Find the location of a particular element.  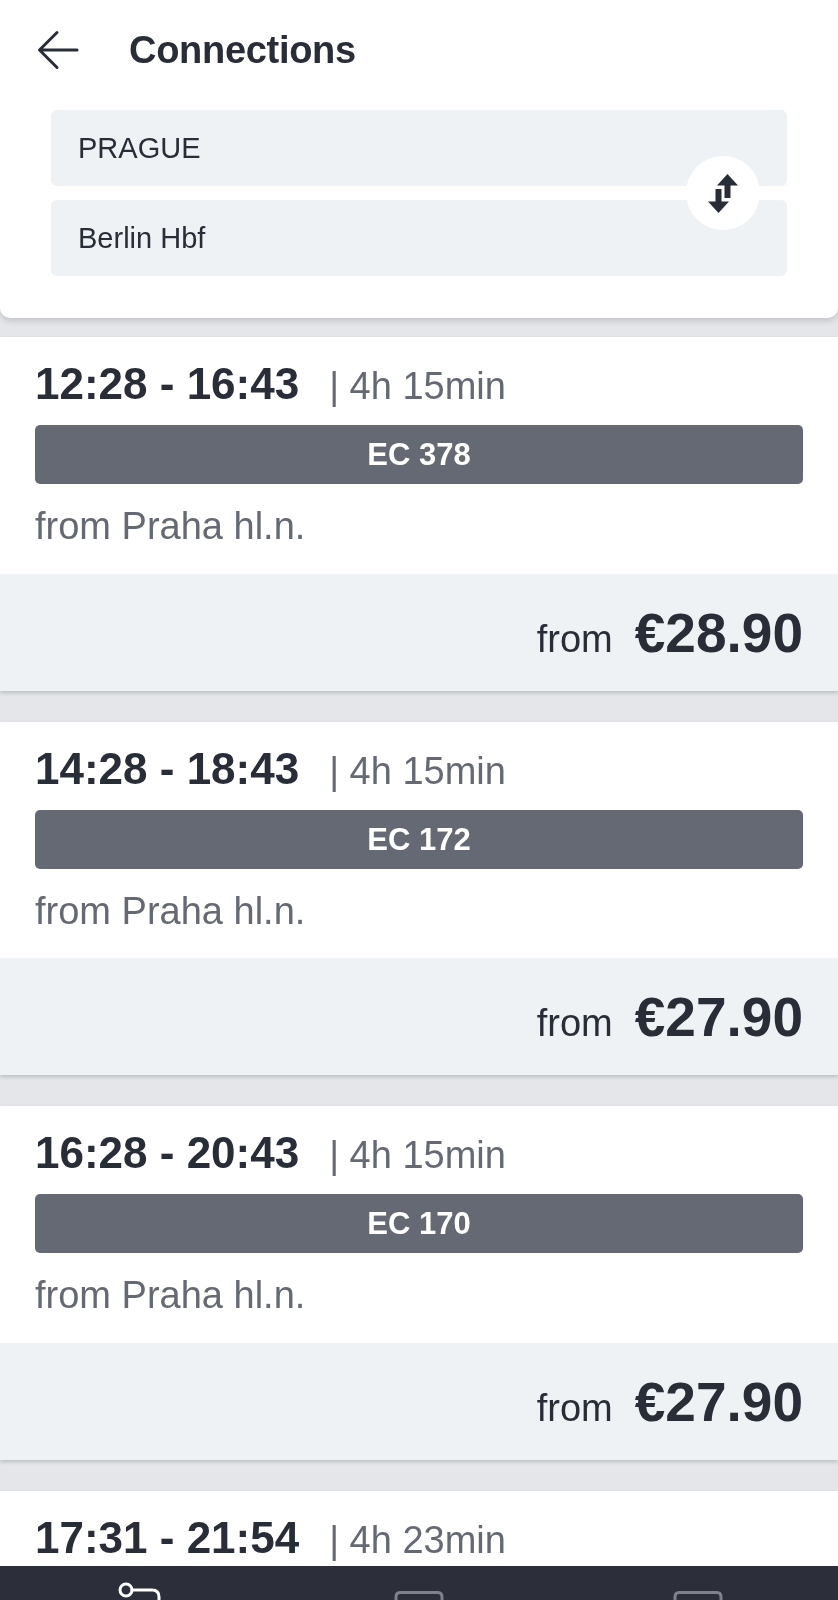

back-arrow-icon is located at coordinates (58, 50).